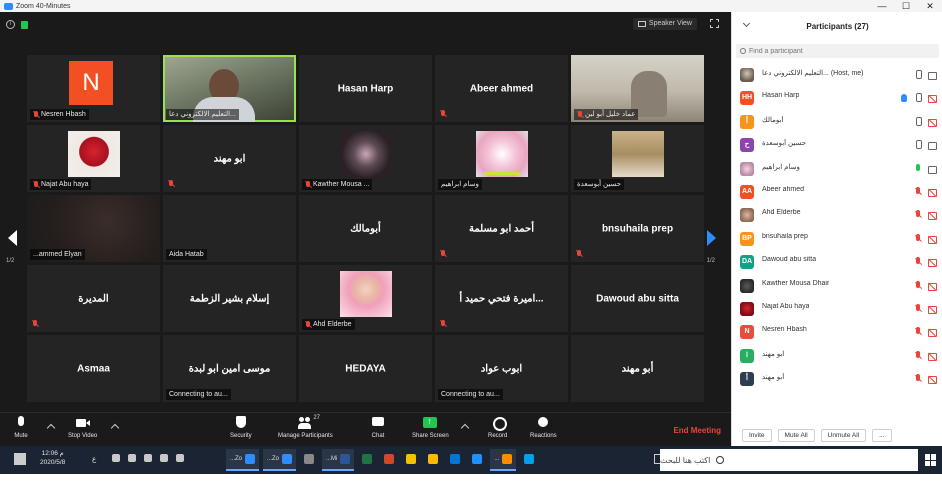  What do you see at coordinates (843, 435) in the screenshot?
I see `unmute-all-button: Unmute All` at bounding box center [843, 435].